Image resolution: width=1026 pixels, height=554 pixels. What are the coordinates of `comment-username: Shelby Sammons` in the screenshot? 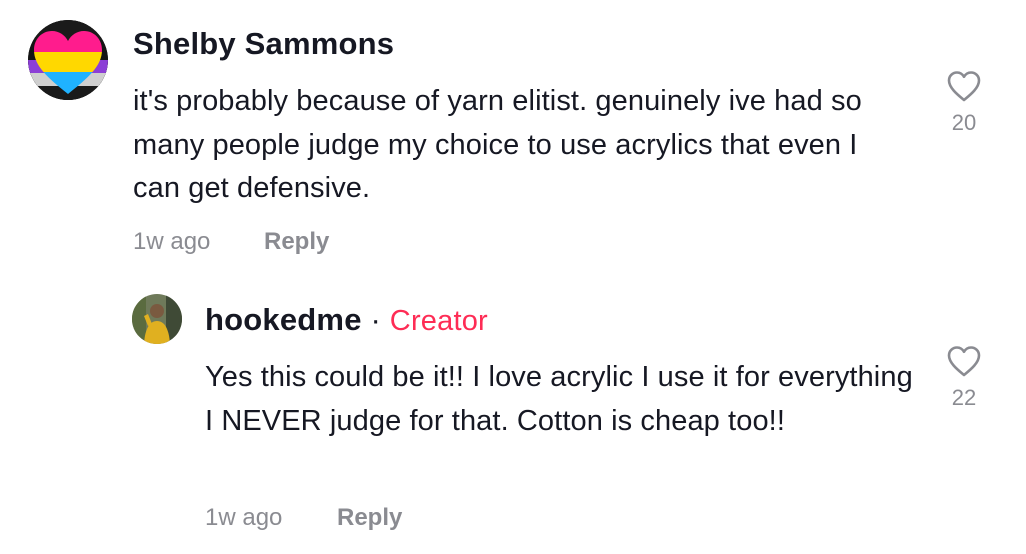 It's located at (263, 44).